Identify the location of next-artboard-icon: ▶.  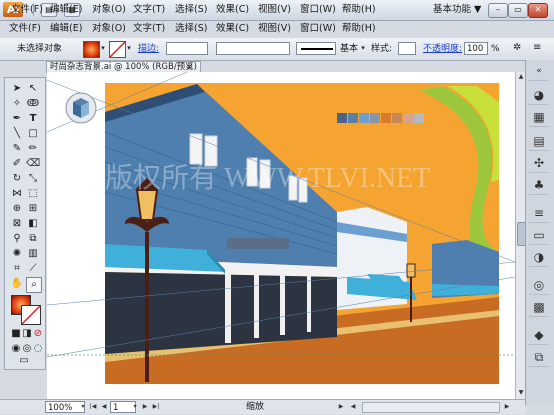
(145, 407).